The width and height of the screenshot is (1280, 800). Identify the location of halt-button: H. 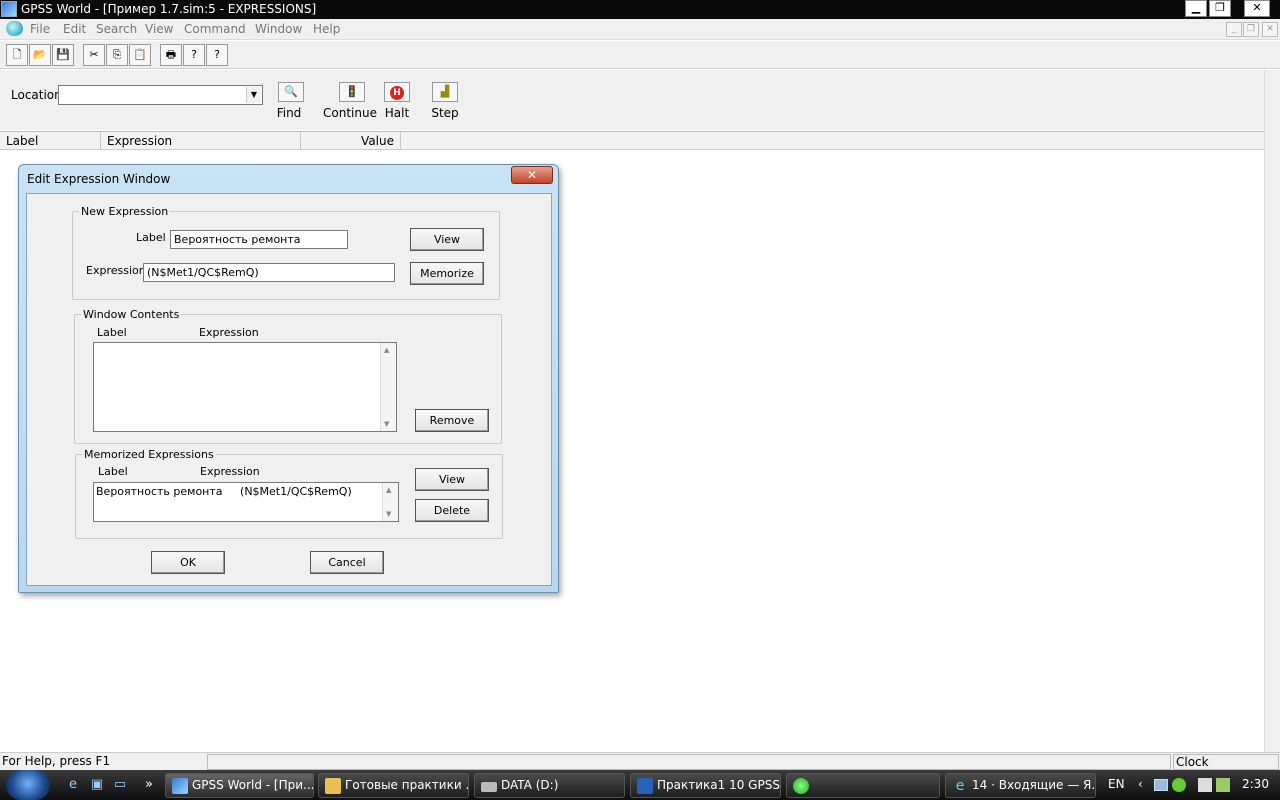
(397, 92).